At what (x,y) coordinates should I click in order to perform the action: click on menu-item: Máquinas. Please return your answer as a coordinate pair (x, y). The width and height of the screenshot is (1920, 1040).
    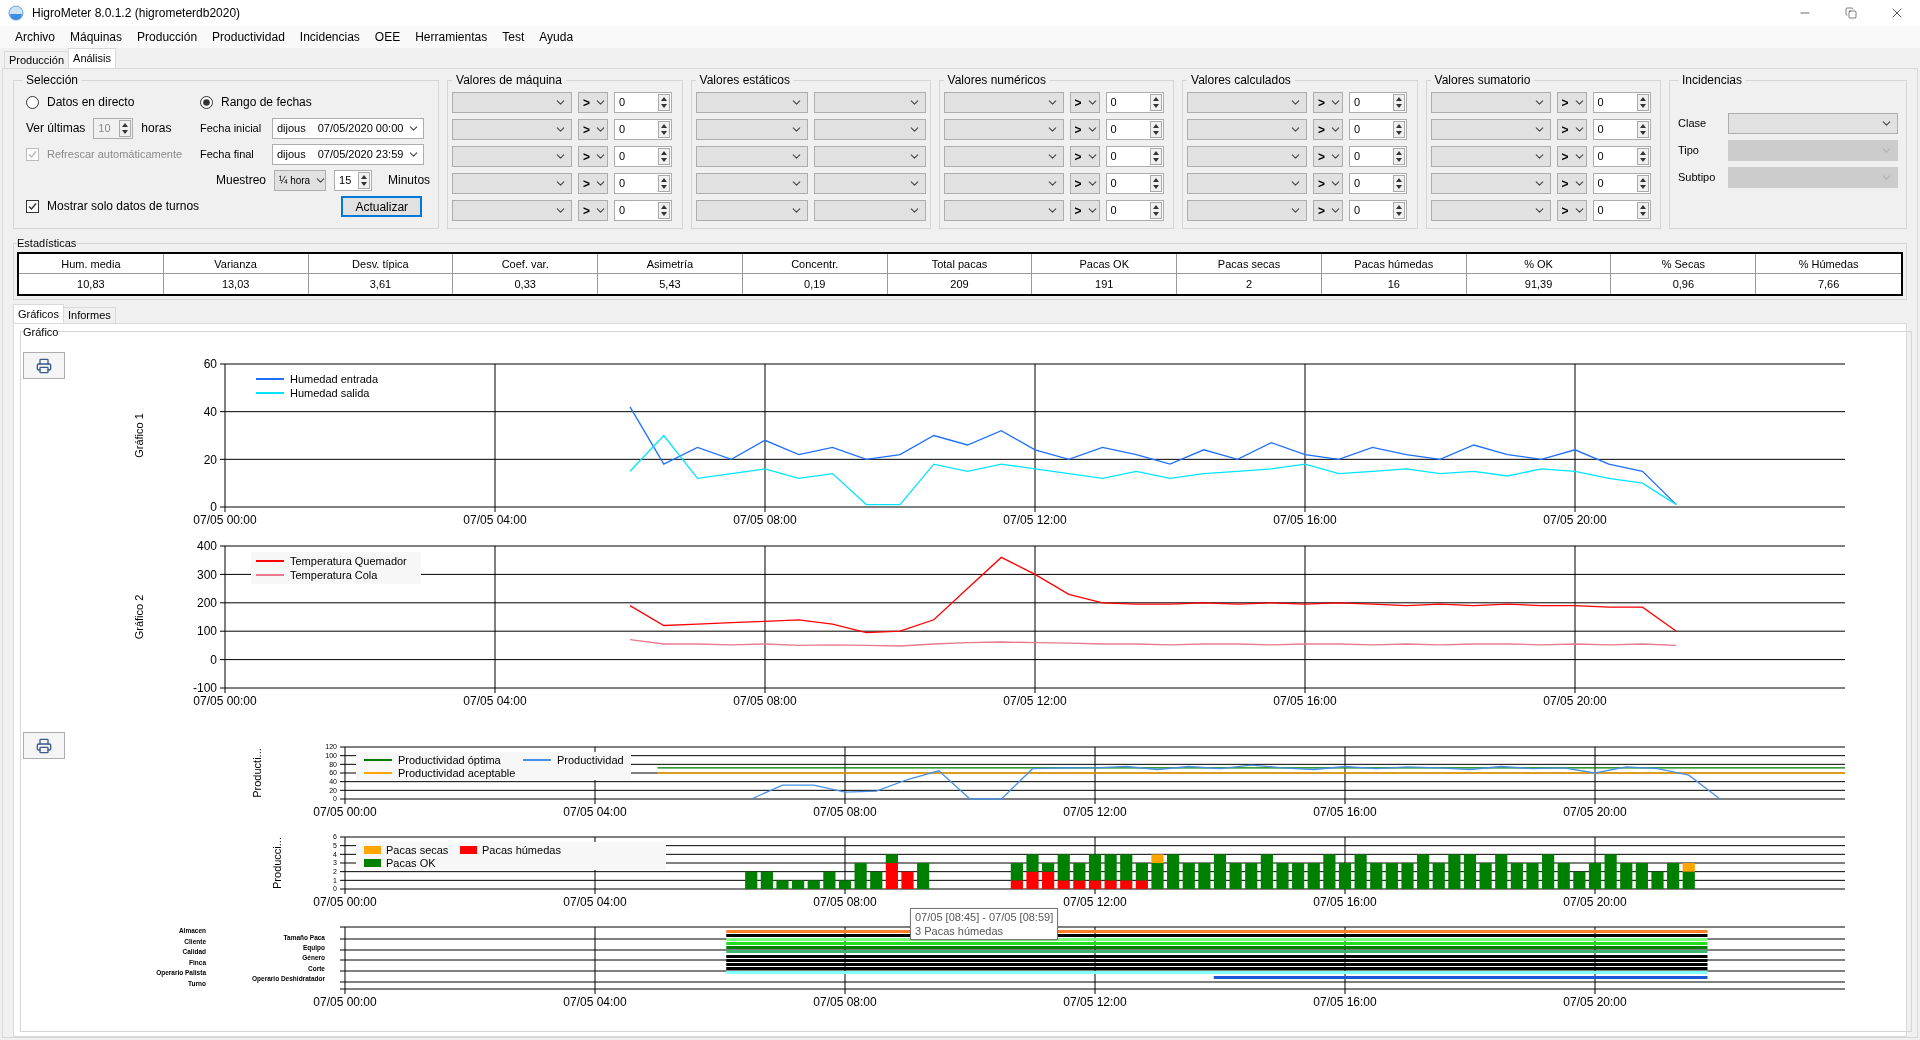
    Looking at the image, I should click on (96, 37).